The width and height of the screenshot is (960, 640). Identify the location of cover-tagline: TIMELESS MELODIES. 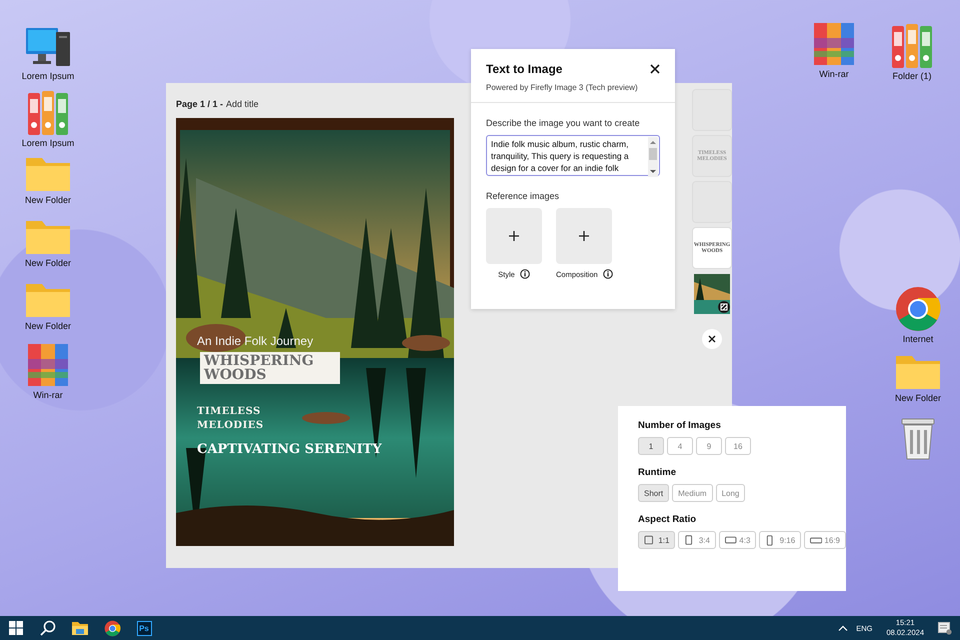
(242, 419).